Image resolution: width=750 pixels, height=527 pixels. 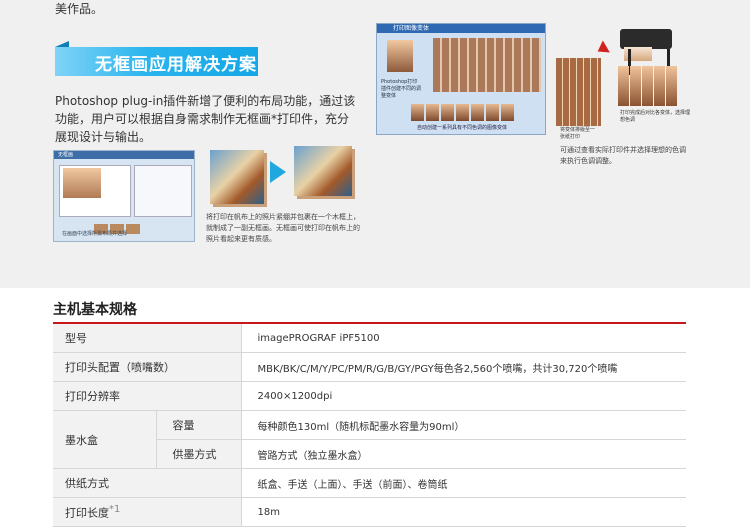 What do you see at coordinates (648, 88) in the screenshot?
I see `printed-strips` at bounding box center [648, 88].